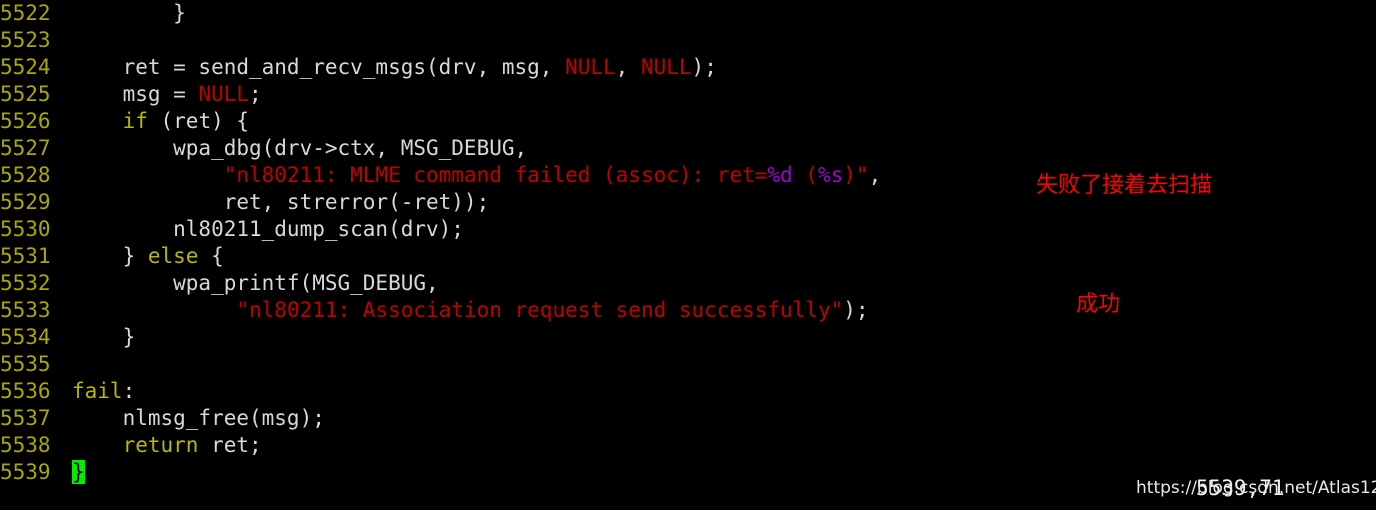 This screenshot has width=1376, height=510. Describe the element at coordinates (129, 391) in the screenshot. I see `code-token-plain: :` at that location.